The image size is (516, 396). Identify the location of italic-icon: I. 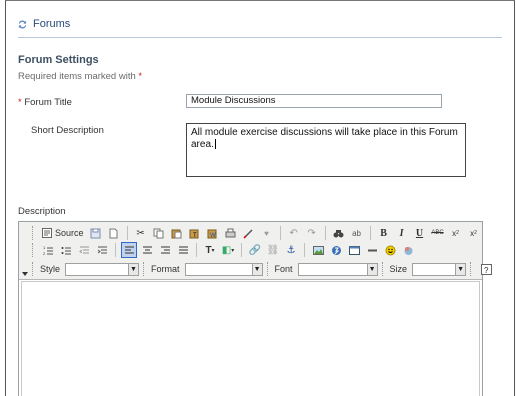
(402, 233).